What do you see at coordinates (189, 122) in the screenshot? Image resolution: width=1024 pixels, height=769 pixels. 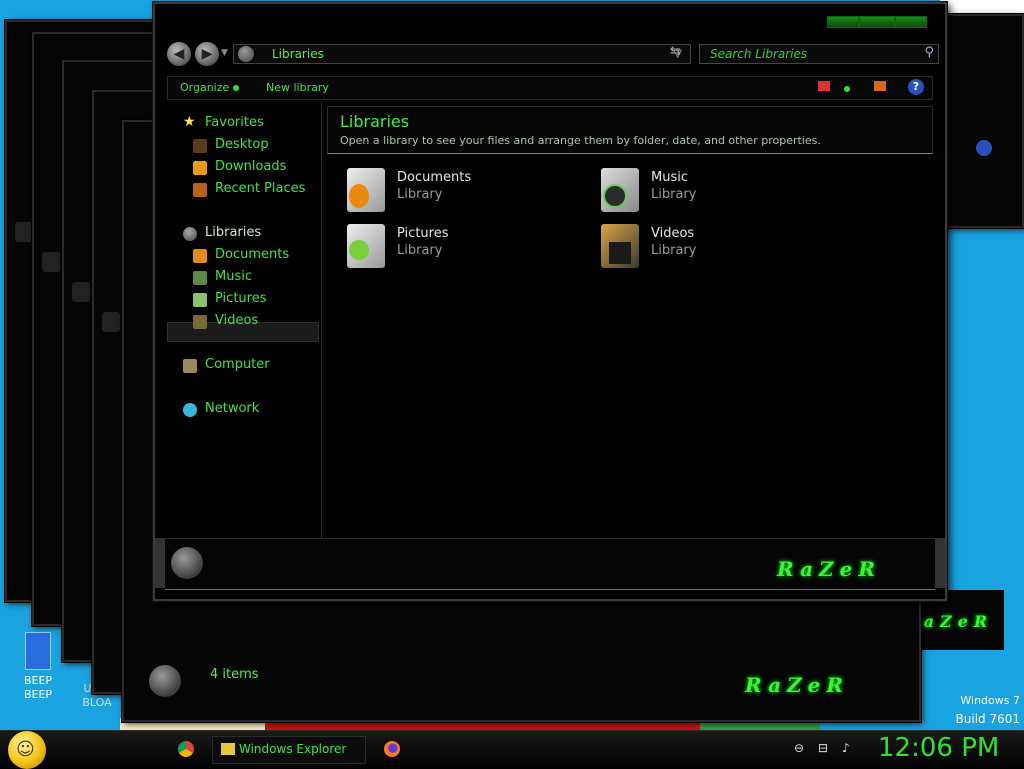 I see `star-icon: ★` at bounding box center [189, 122].